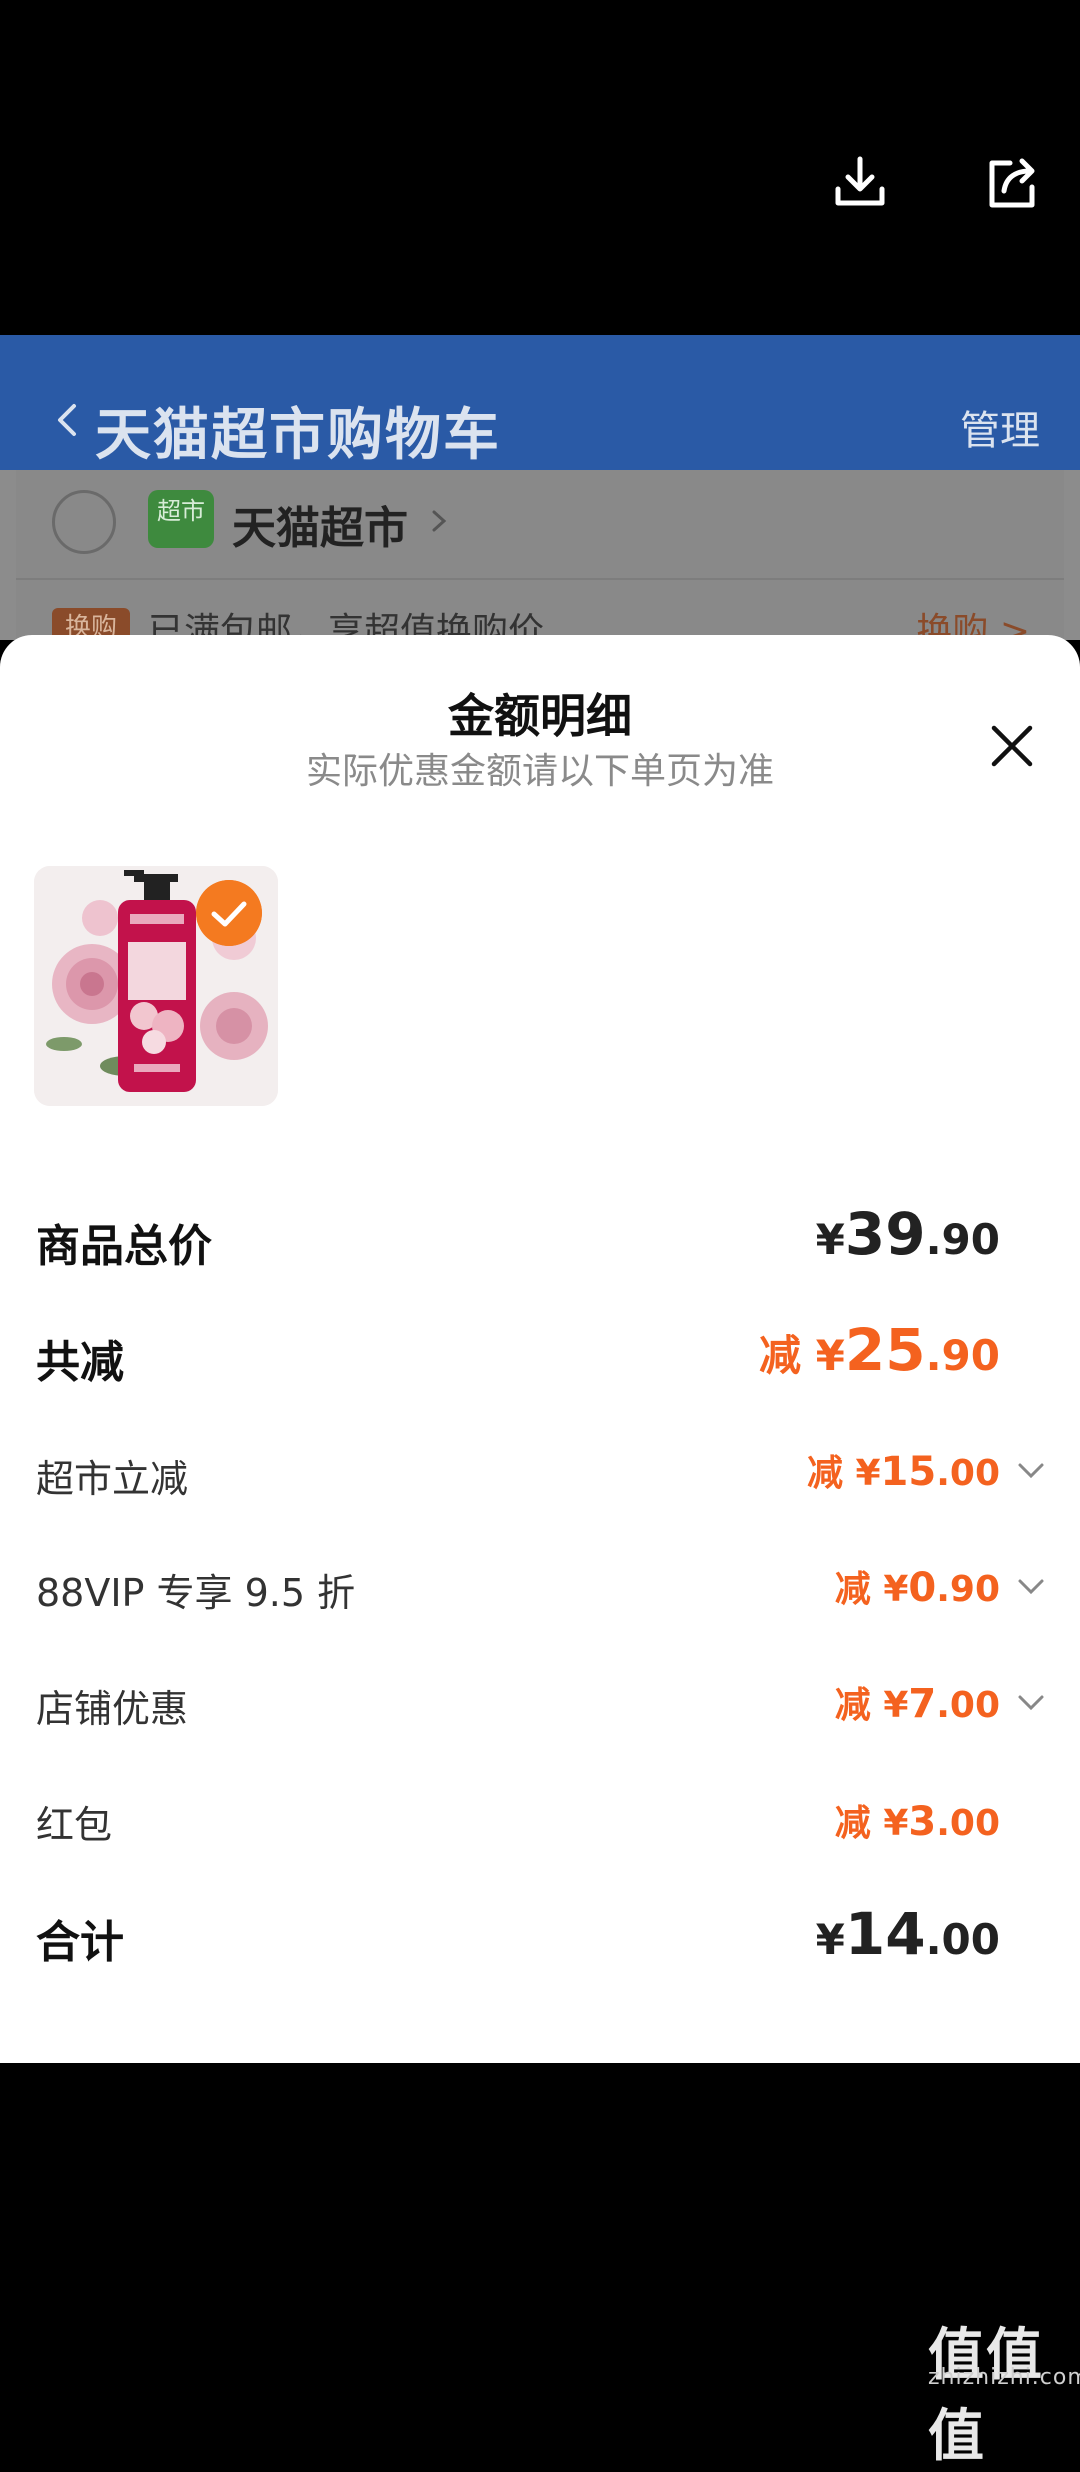 The height and width of the screenshot is (2472, 1080). What do you see at coordinates (196, 1593) in the screenshot?
I see `vip-discount-label: 88VIP 专享 9.5 折` at bounding box center [196, 1593].